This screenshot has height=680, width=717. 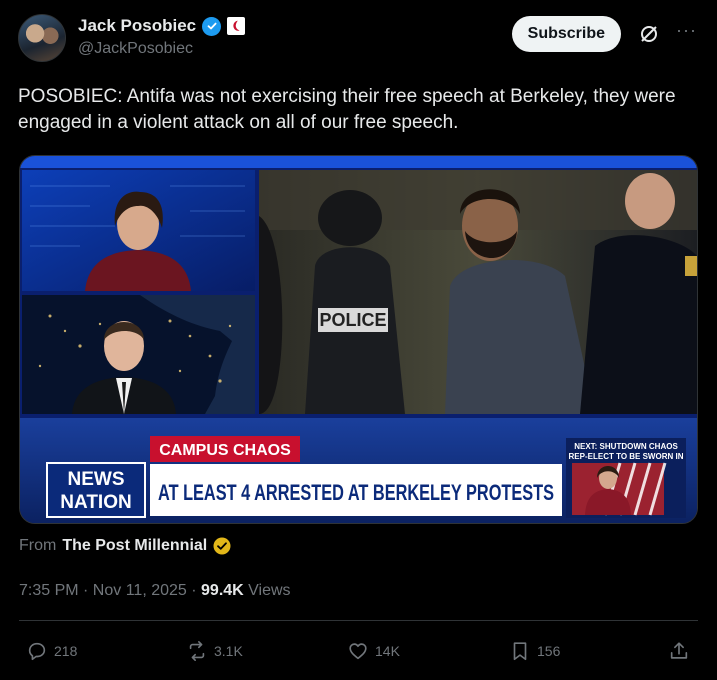 I want to click on divider, so click(x=358, y=620).